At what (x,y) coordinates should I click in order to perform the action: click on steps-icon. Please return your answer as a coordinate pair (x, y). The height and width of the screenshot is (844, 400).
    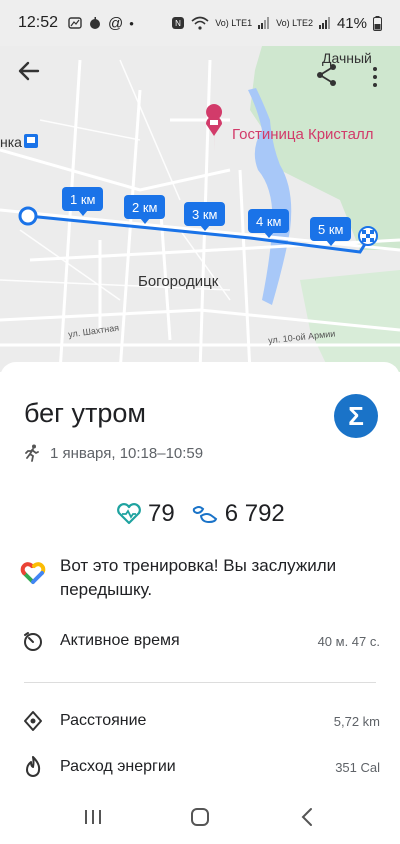
    Looking at the image, I should click on (204, 515).